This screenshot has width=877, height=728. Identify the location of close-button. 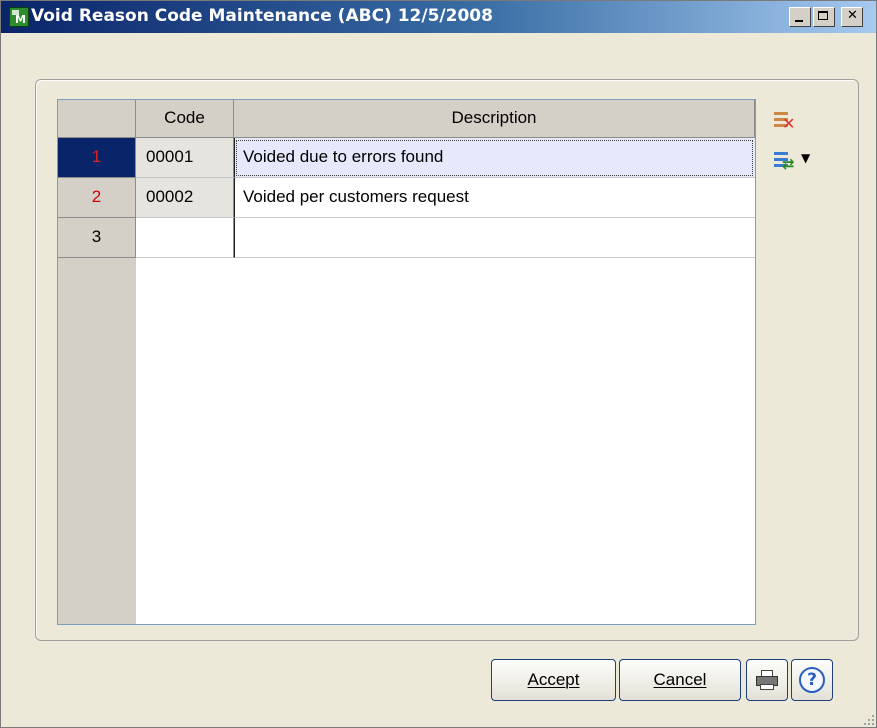
(852, 17).